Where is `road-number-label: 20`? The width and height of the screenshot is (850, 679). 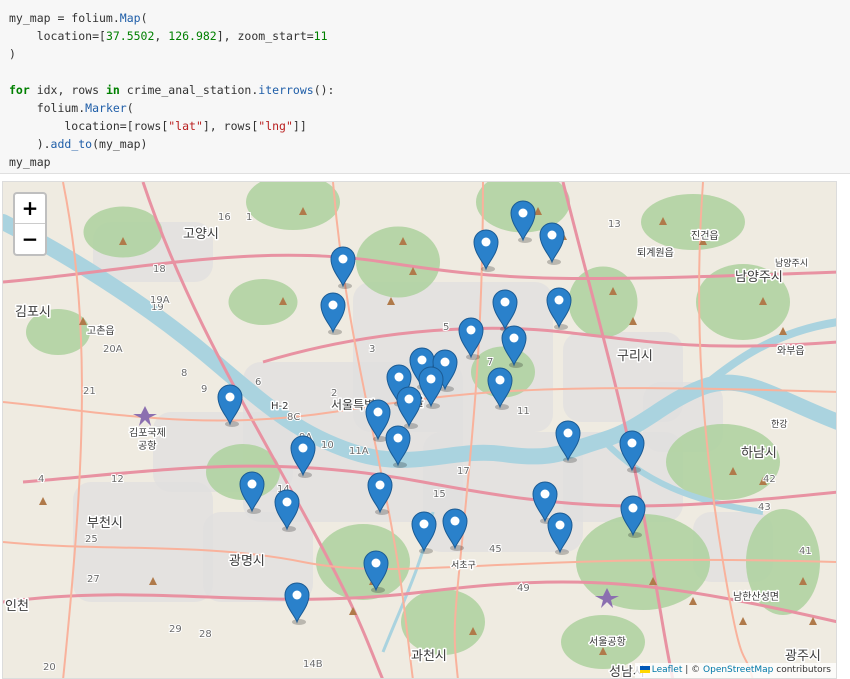 road-number-label: 20 is located at coordinates (49, 667).